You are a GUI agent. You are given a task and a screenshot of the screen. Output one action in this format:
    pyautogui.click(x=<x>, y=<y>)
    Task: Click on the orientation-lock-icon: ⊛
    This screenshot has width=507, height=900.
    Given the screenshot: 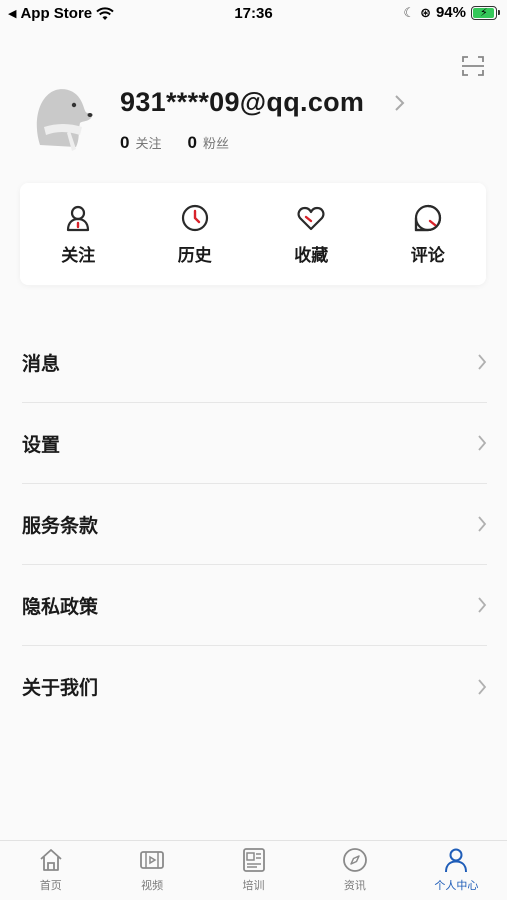 What is the action you would take?
    pyautogui.click(x=425, y=12)
    